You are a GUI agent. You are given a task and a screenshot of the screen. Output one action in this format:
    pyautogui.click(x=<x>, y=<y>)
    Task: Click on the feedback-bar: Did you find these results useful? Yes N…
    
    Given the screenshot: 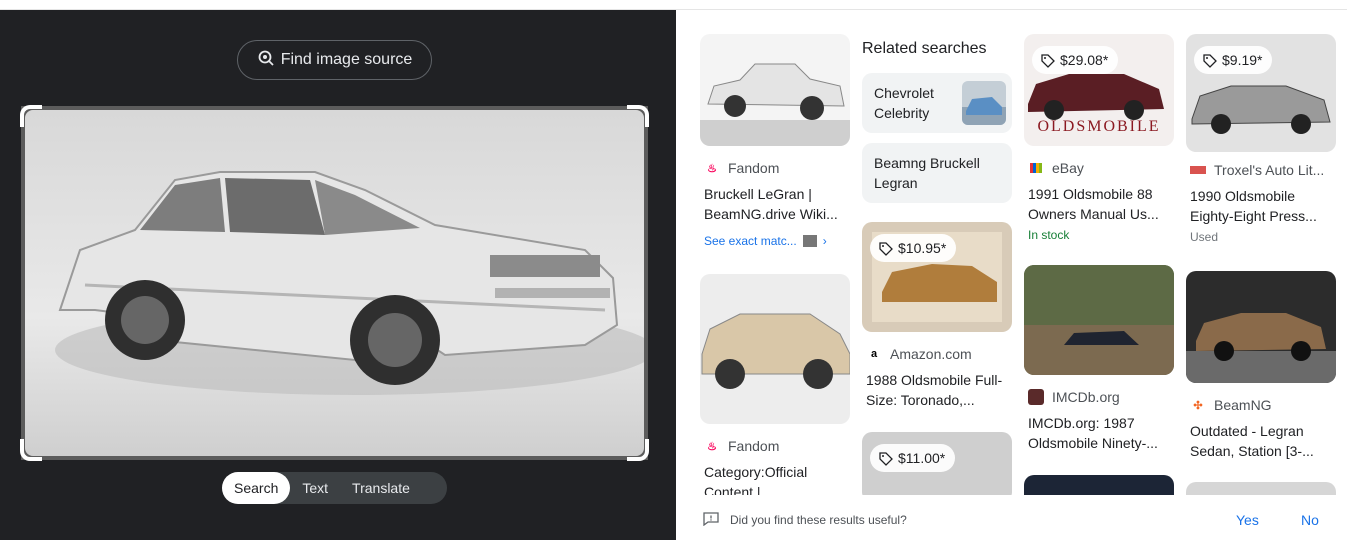 What is the action you would take?
    pyautogui.click(x=1011, y=517)
    